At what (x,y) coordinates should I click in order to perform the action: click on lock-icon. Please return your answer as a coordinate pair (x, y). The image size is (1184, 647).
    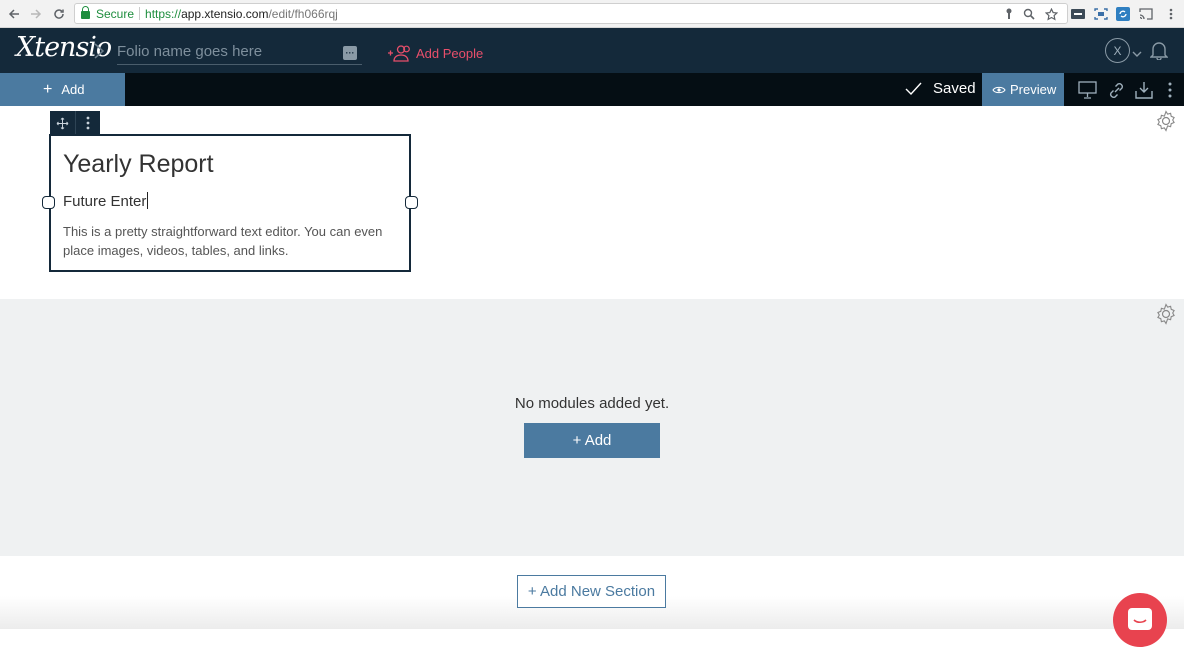
    Looking at the image, I should click on (85, 12).